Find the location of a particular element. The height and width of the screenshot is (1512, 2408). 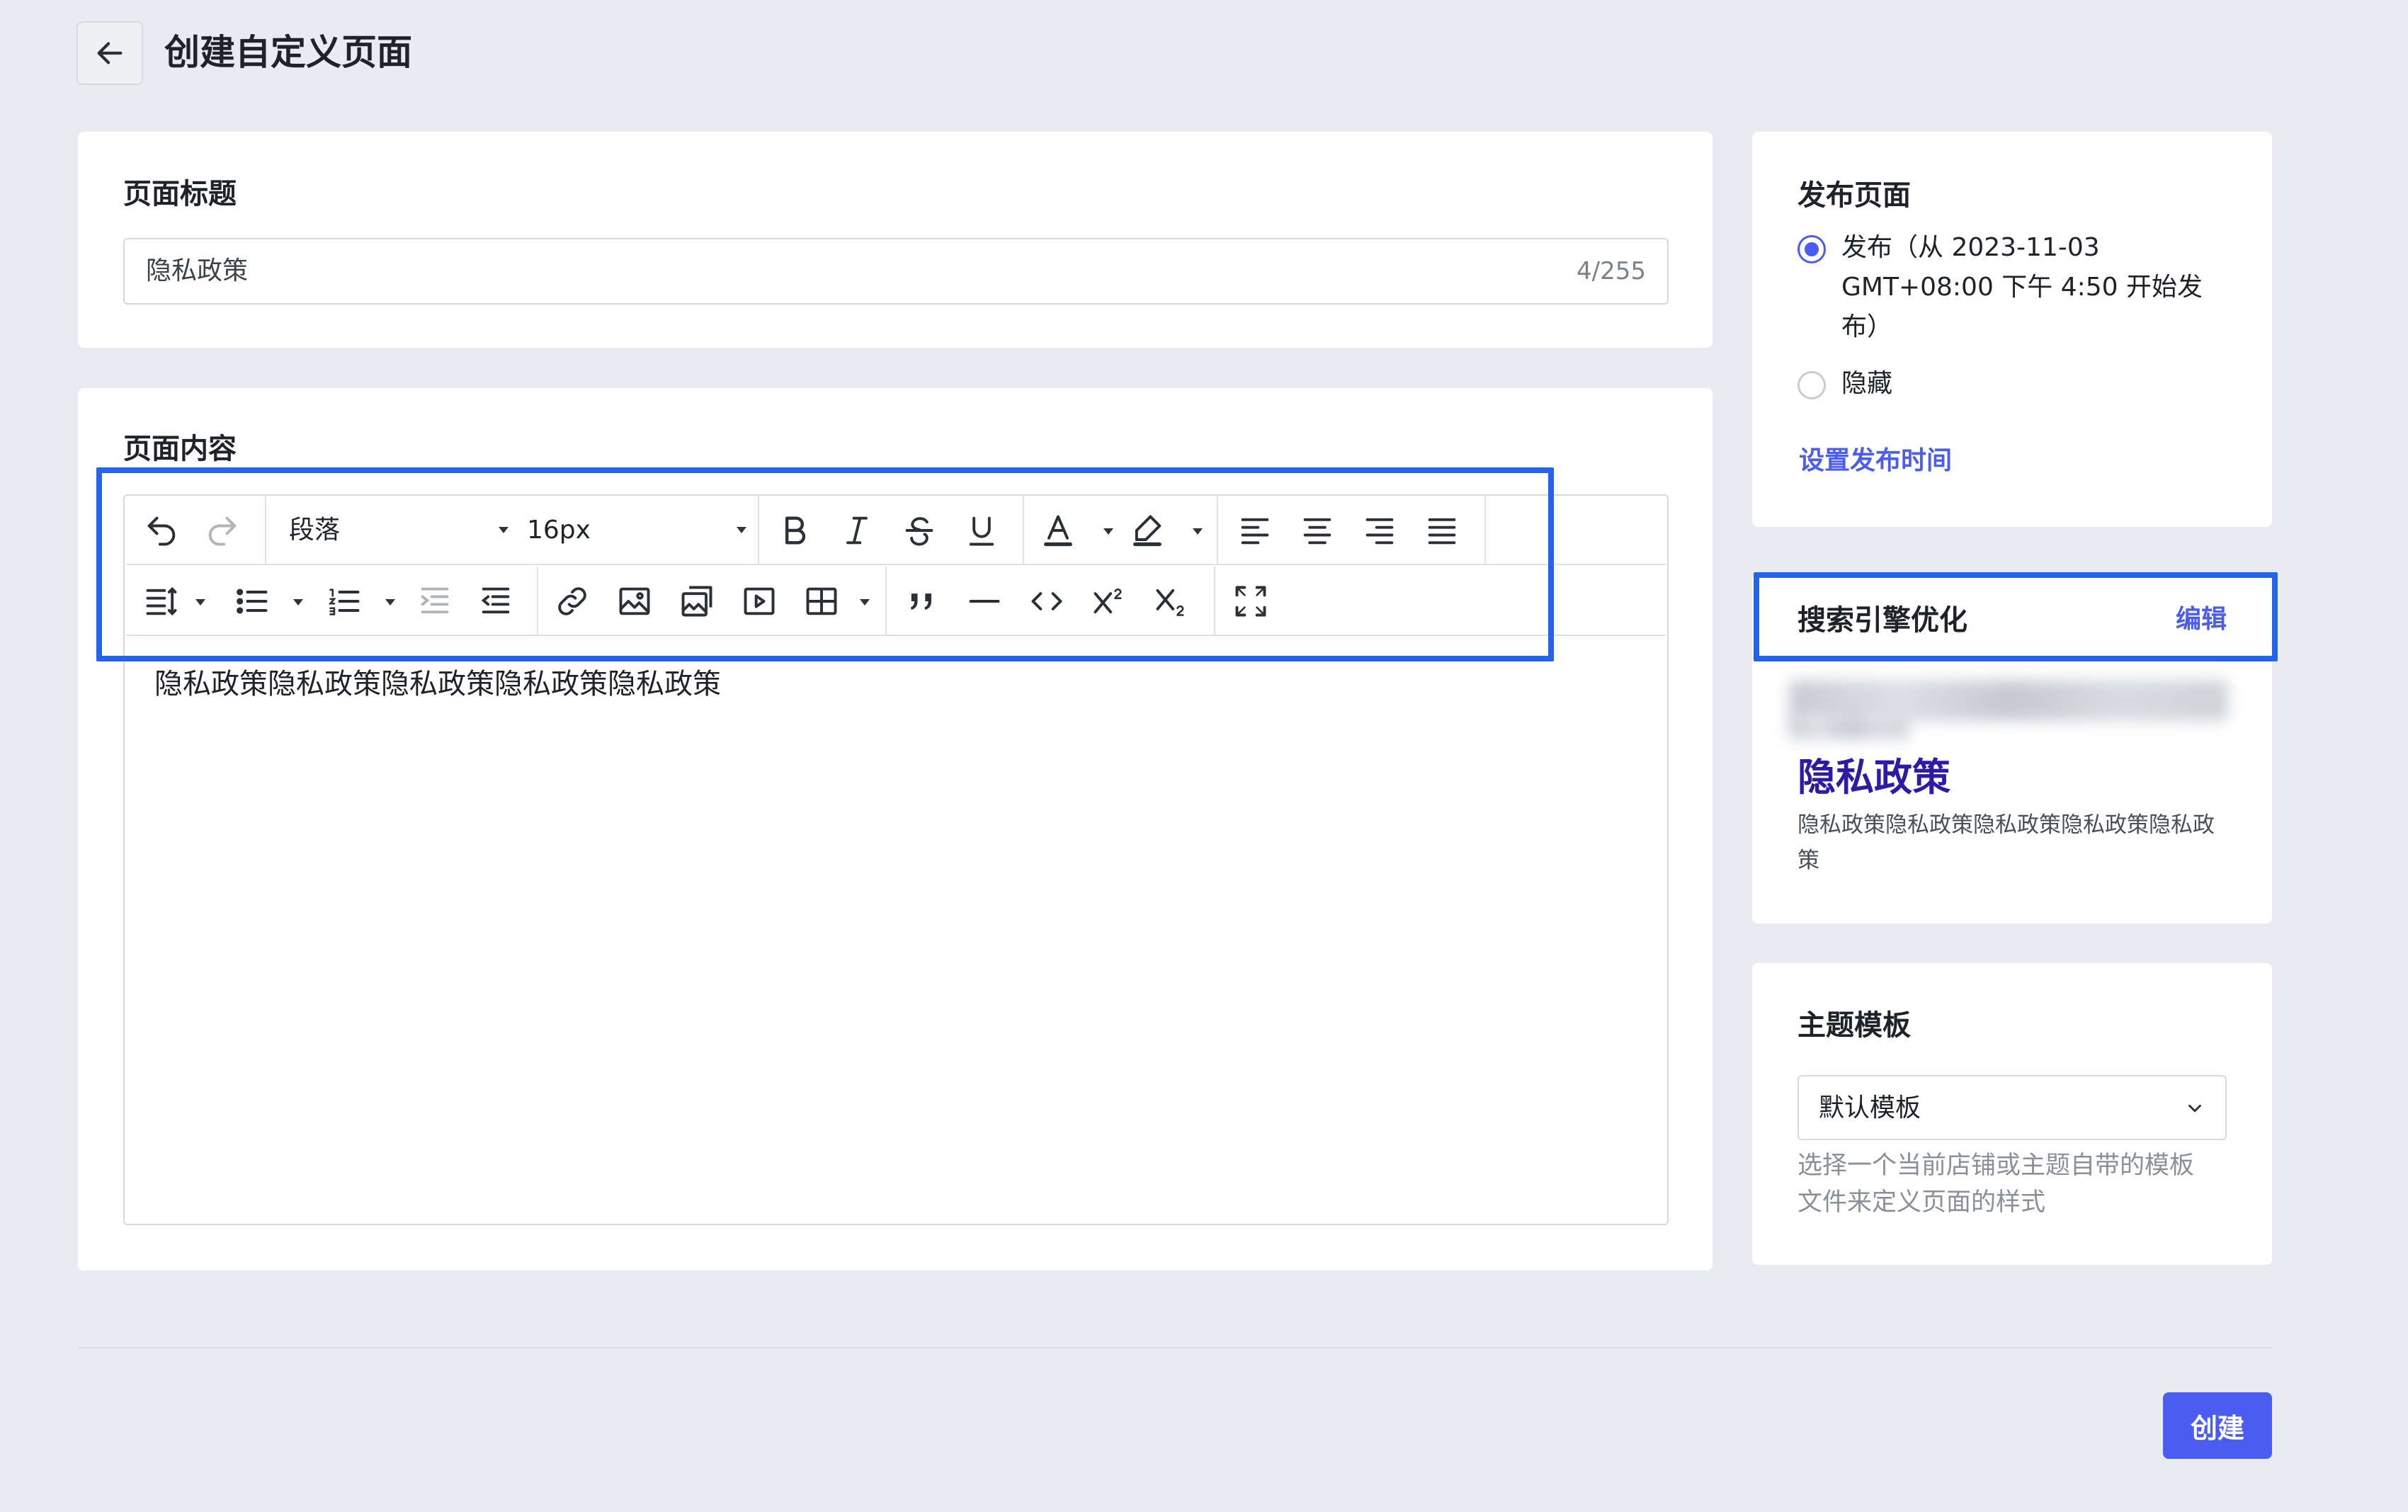

page-title: 创建自定义页面 is located at coordinates (288, 52).